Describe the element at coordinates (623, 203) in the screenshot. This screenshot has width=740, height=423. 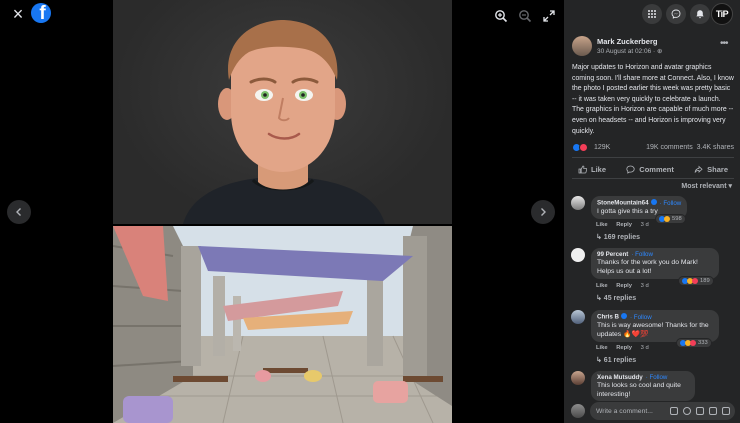
I see `commenter-name: StoneMountain64` at that location.